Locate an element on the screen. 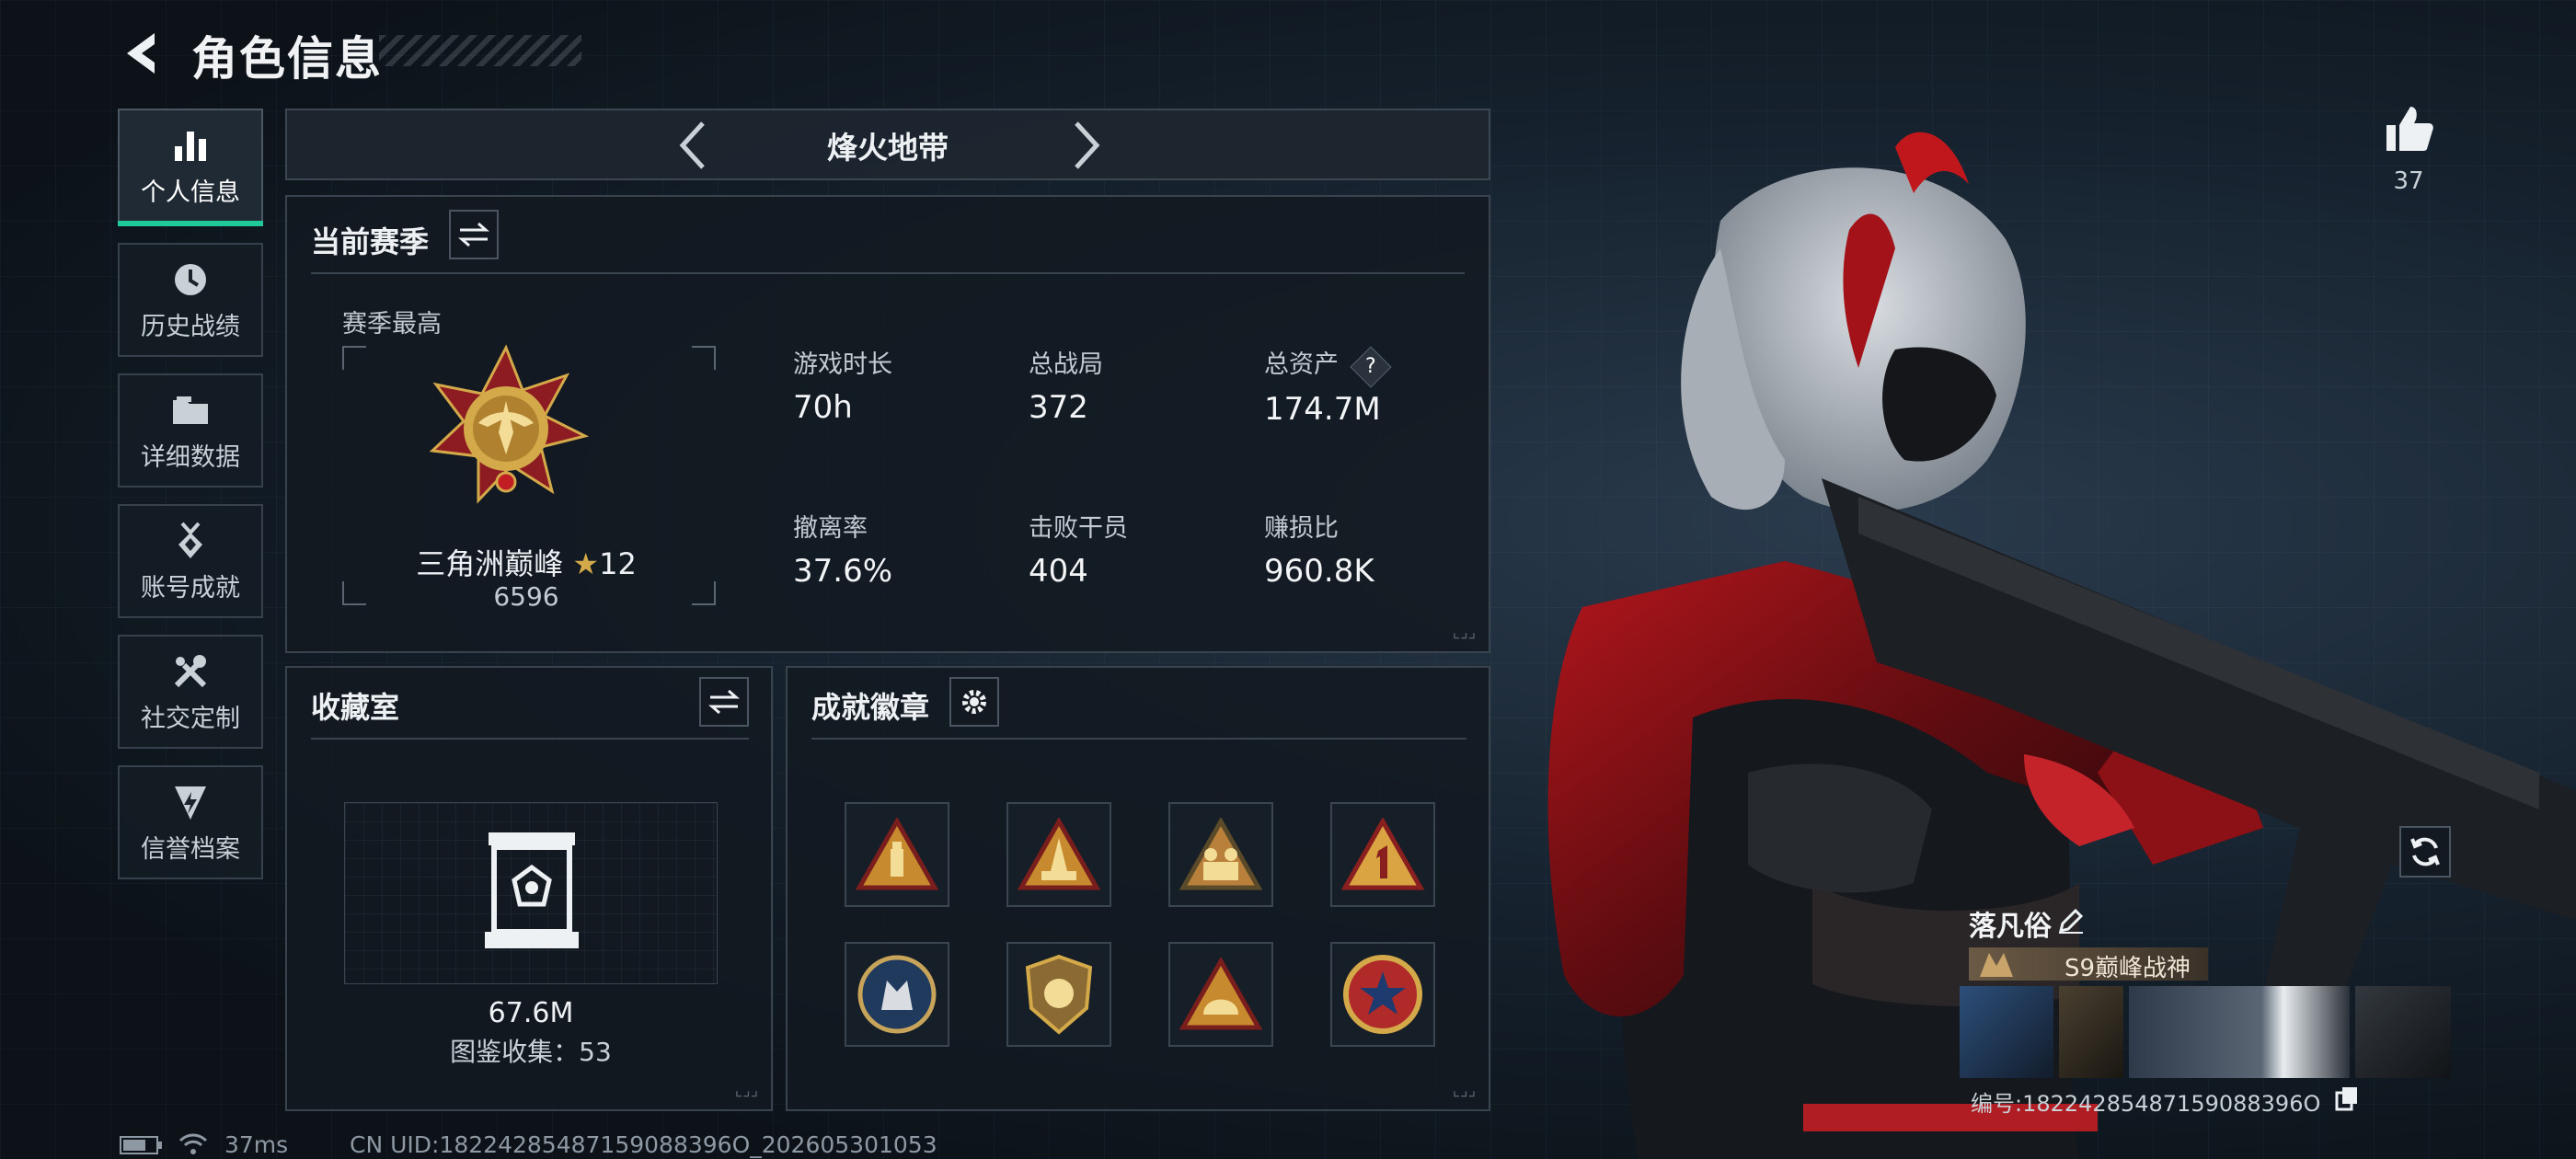  stat-total-matches: 总战局 372 is located at coordinates (1066, 385).